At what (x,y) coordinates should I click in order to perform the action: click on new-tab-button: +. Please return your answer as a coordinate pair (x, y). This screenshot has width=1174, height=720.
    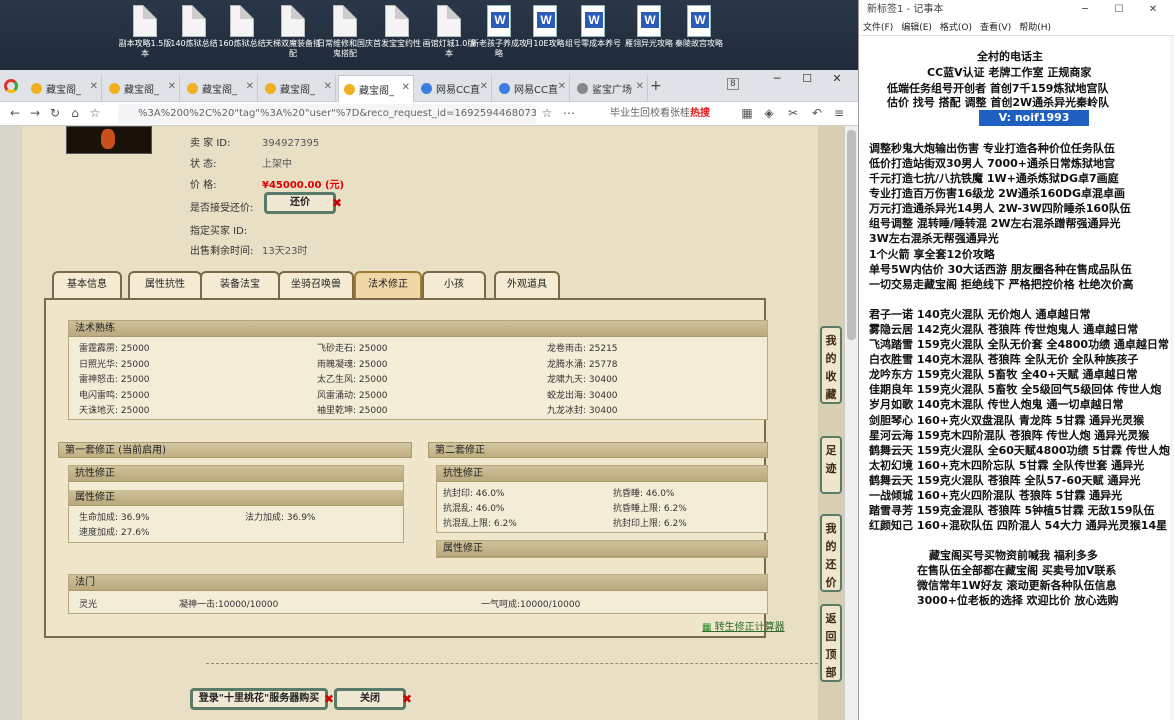
    Looking at the image, I should click on (656, 86).